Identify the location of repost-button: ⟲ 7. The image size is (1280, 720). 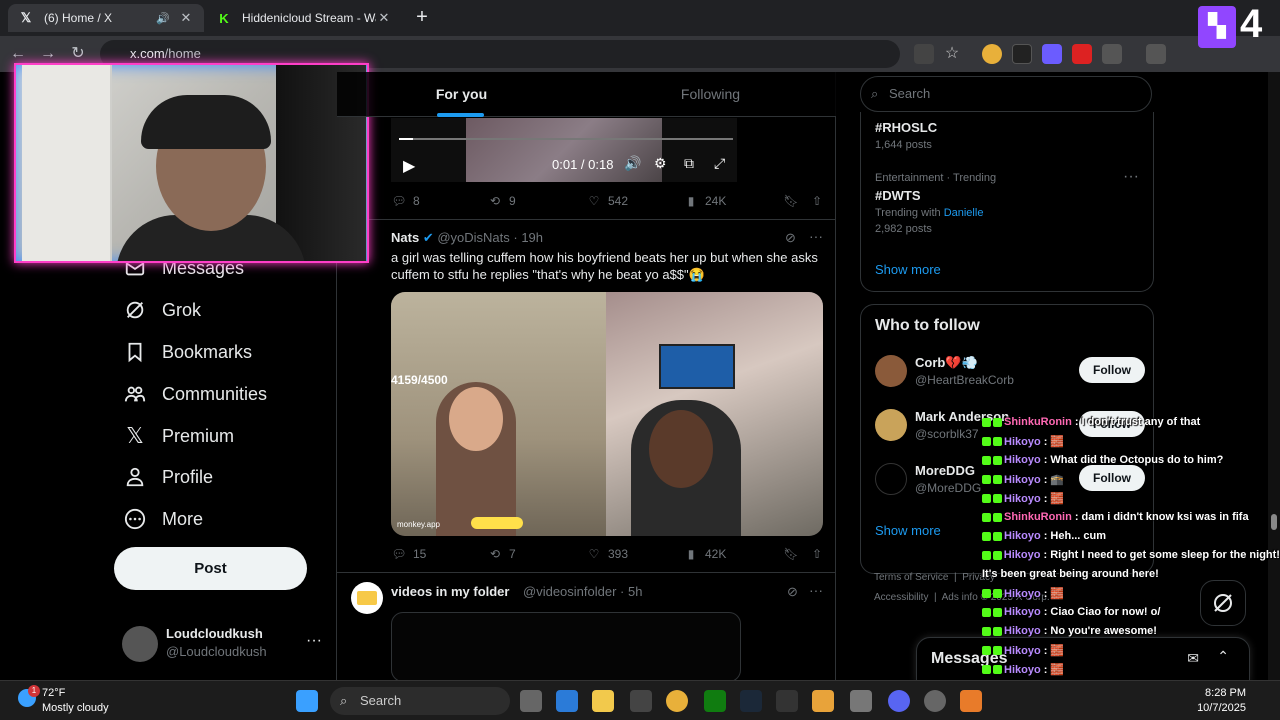
(501, 554).